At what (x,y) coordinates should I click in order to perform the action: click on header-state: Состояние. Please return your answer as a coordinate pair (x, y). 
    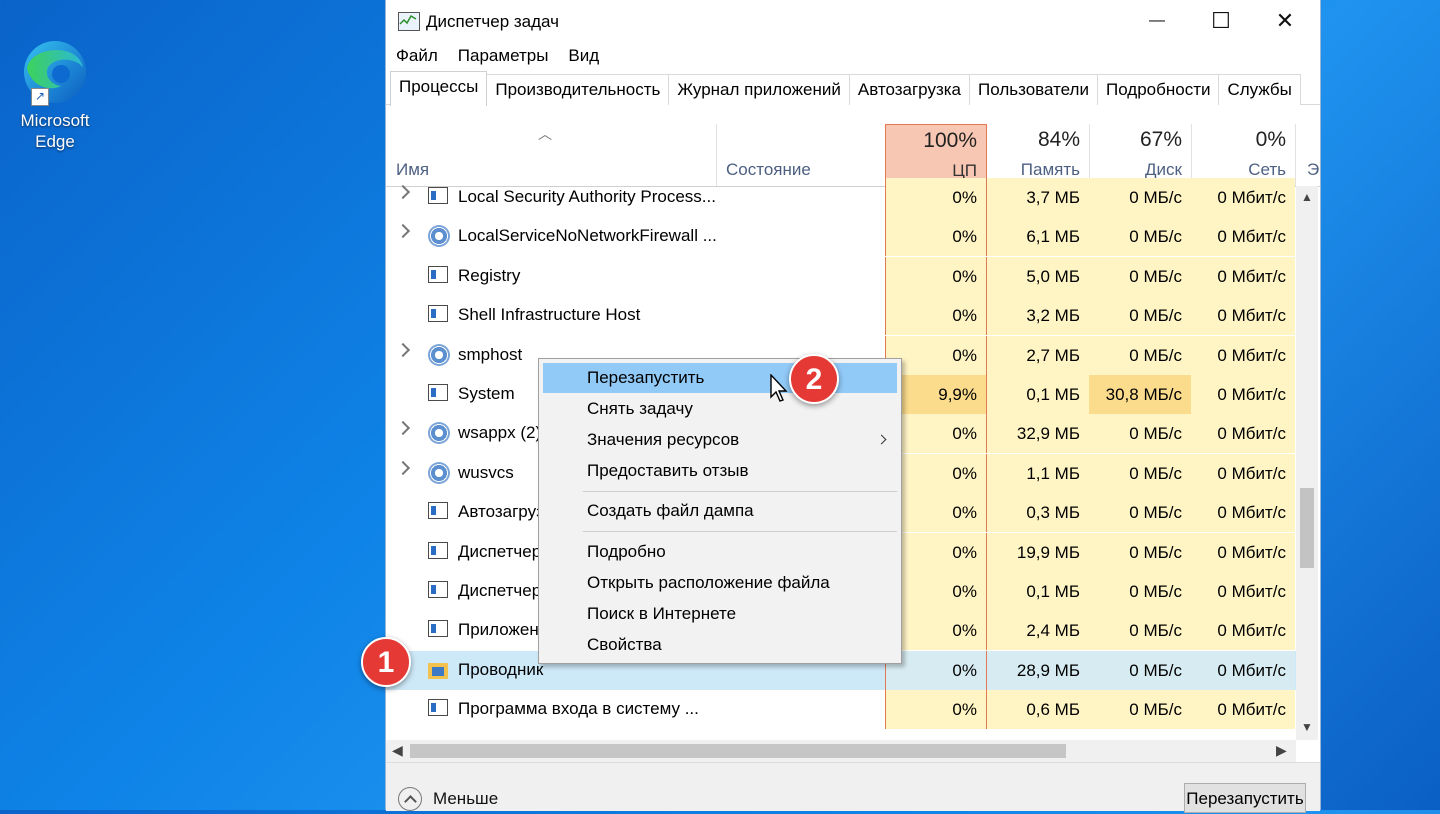
    Looking at the image, I should click on (768, 170).